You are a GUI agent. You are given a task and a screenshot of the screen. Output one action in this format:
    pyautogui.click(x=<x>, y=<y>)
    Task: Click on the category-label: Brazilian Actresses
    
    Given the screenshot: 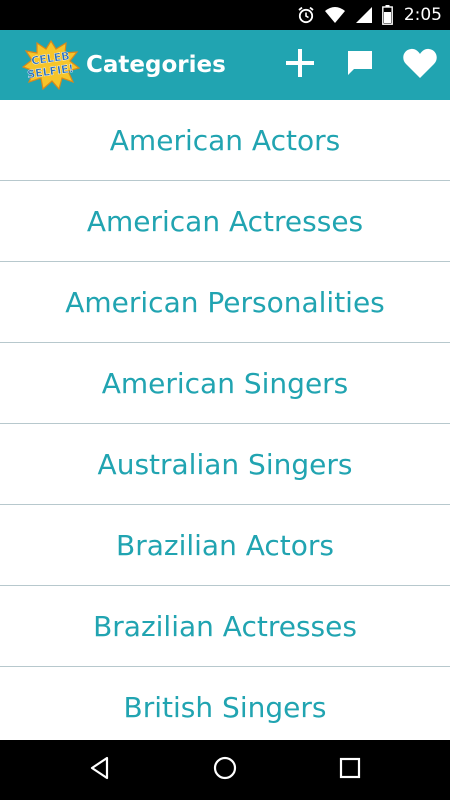 What is the action you would take?
    pyautogui.click(x=225, y=626)
    